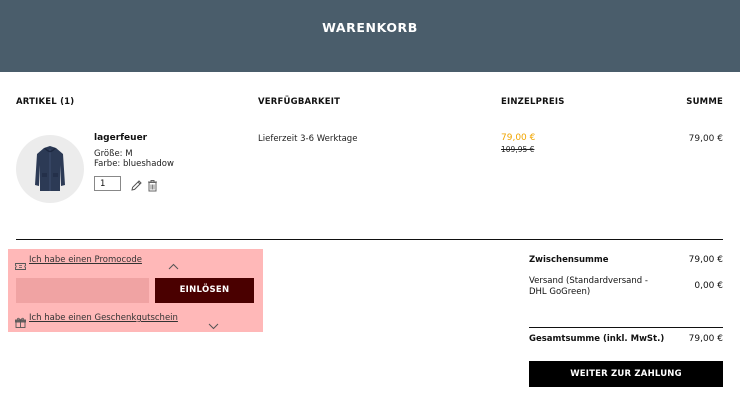 This screenshot has width=740, height=401. What do you see at coordinates (518, 149) in the screenshot?
I see `original-price: 109,95 €` at bounding box center [518, 149].